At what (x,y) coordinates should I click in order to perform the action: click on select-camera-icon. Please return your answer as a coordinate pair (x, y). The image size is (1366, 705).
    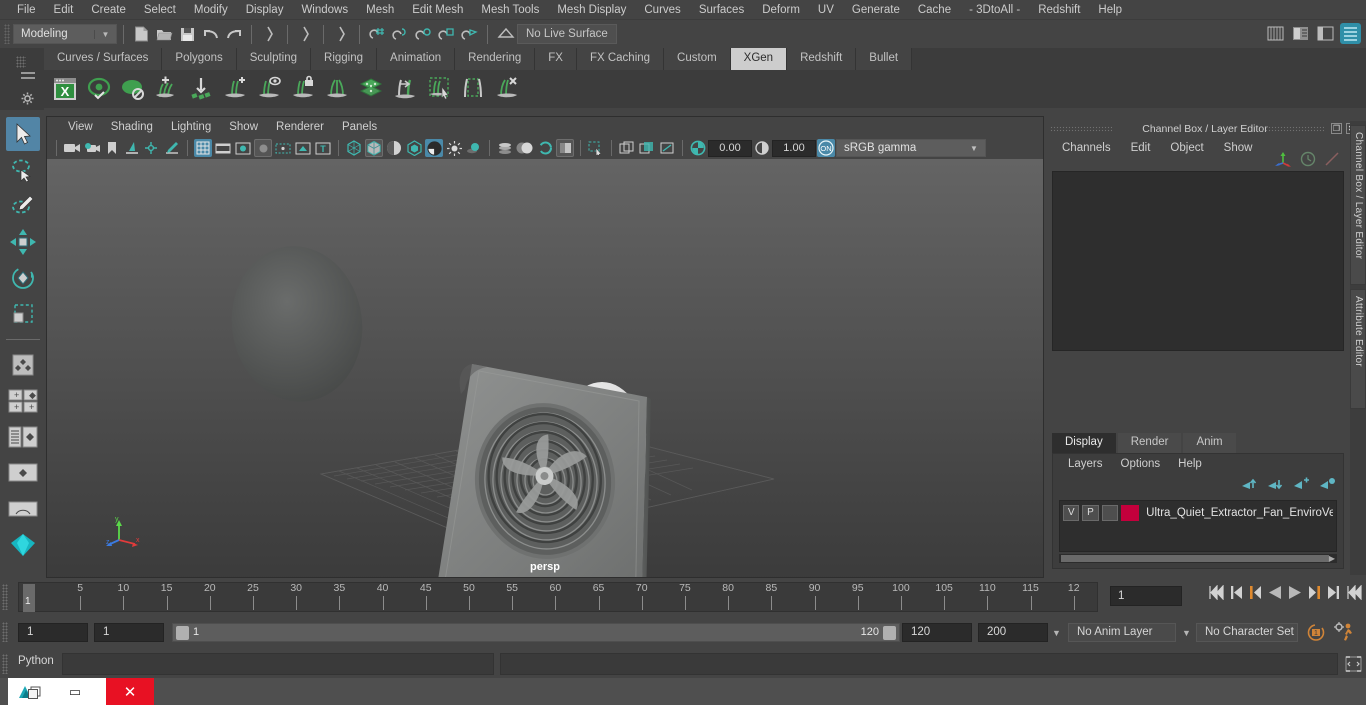
    Looking at the image, I should click on (72, 148).